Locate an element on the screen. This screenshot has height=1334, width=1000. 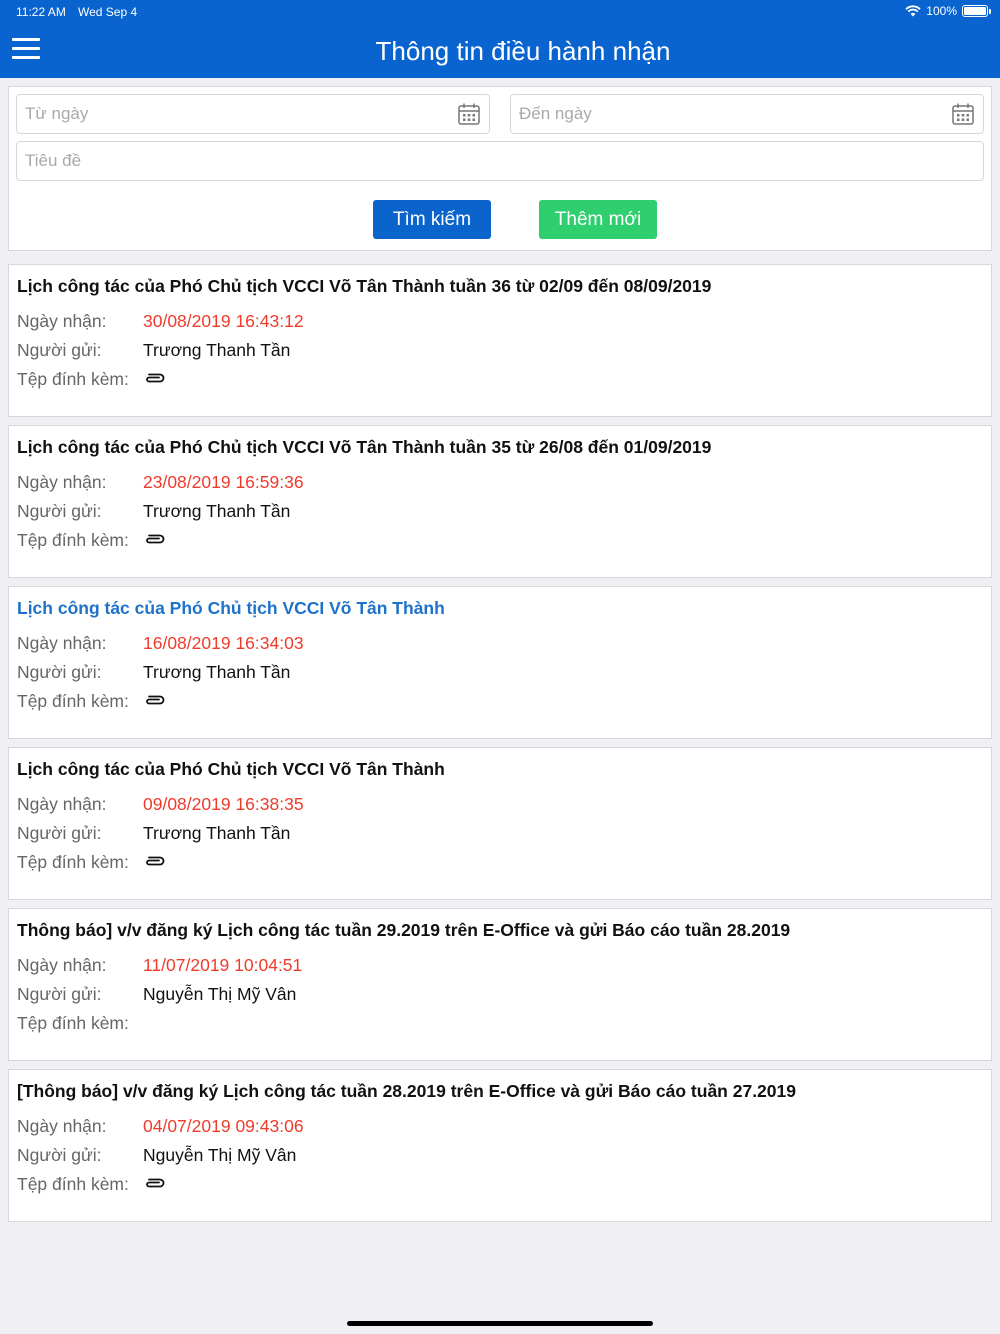
received-row: Ngày nhận: 04/07/2019 09:43:06 is located at coordinates (160, 1126).